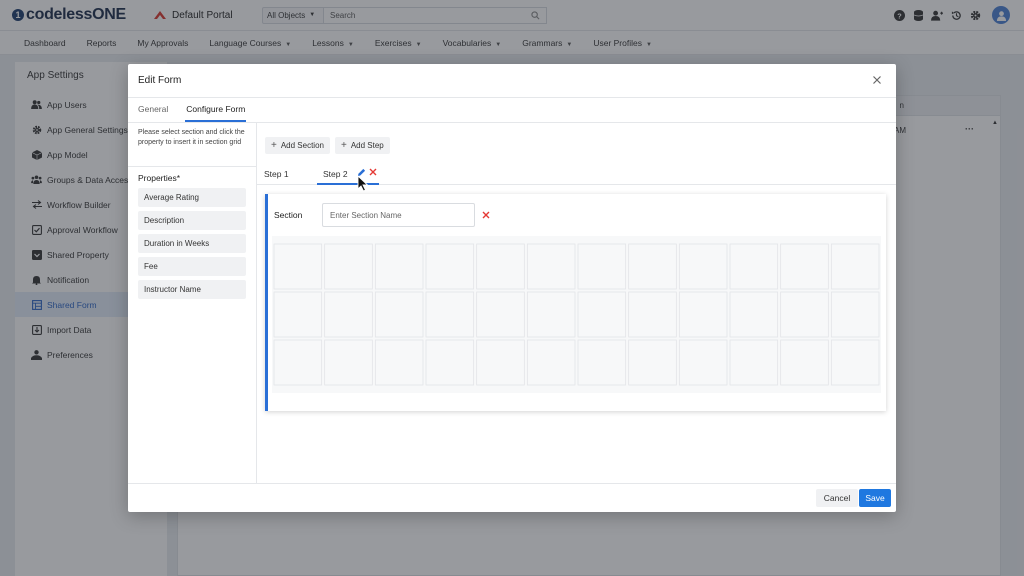 The image size is (1024, 576). I want to click on delete-step-icon, so click(373, 172).